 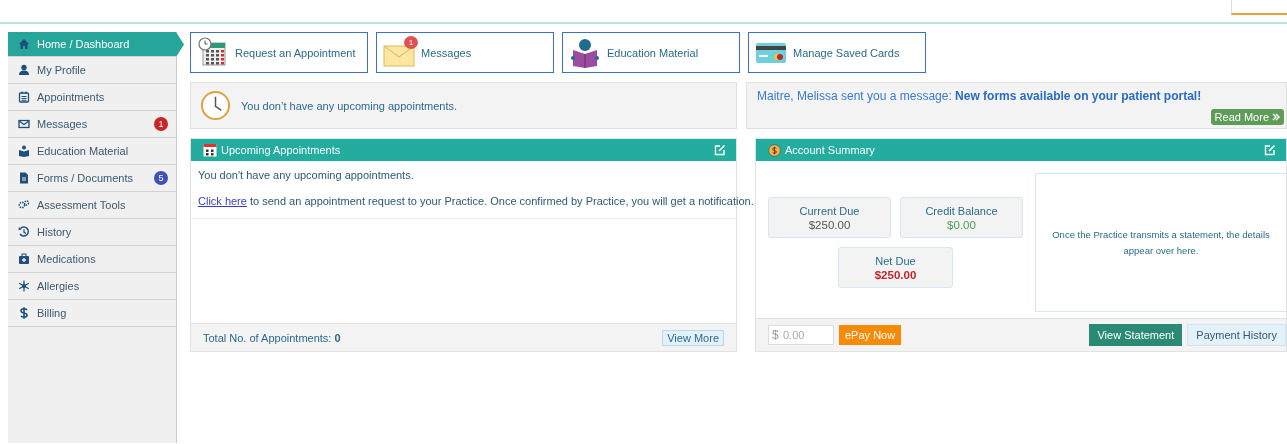 I want to click on sidebar-item-label: Medications, so click(x=67, y=259).